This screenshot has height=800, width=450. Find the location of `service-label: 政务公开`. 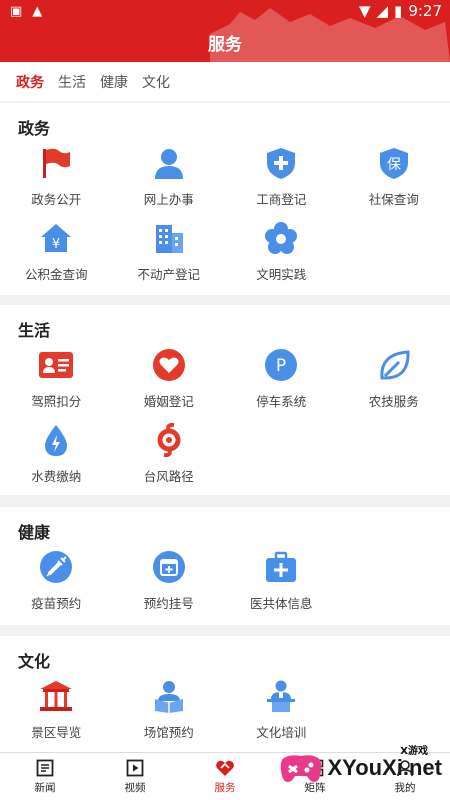

service-label: 政务公开 is located at coordinates (56, 199).